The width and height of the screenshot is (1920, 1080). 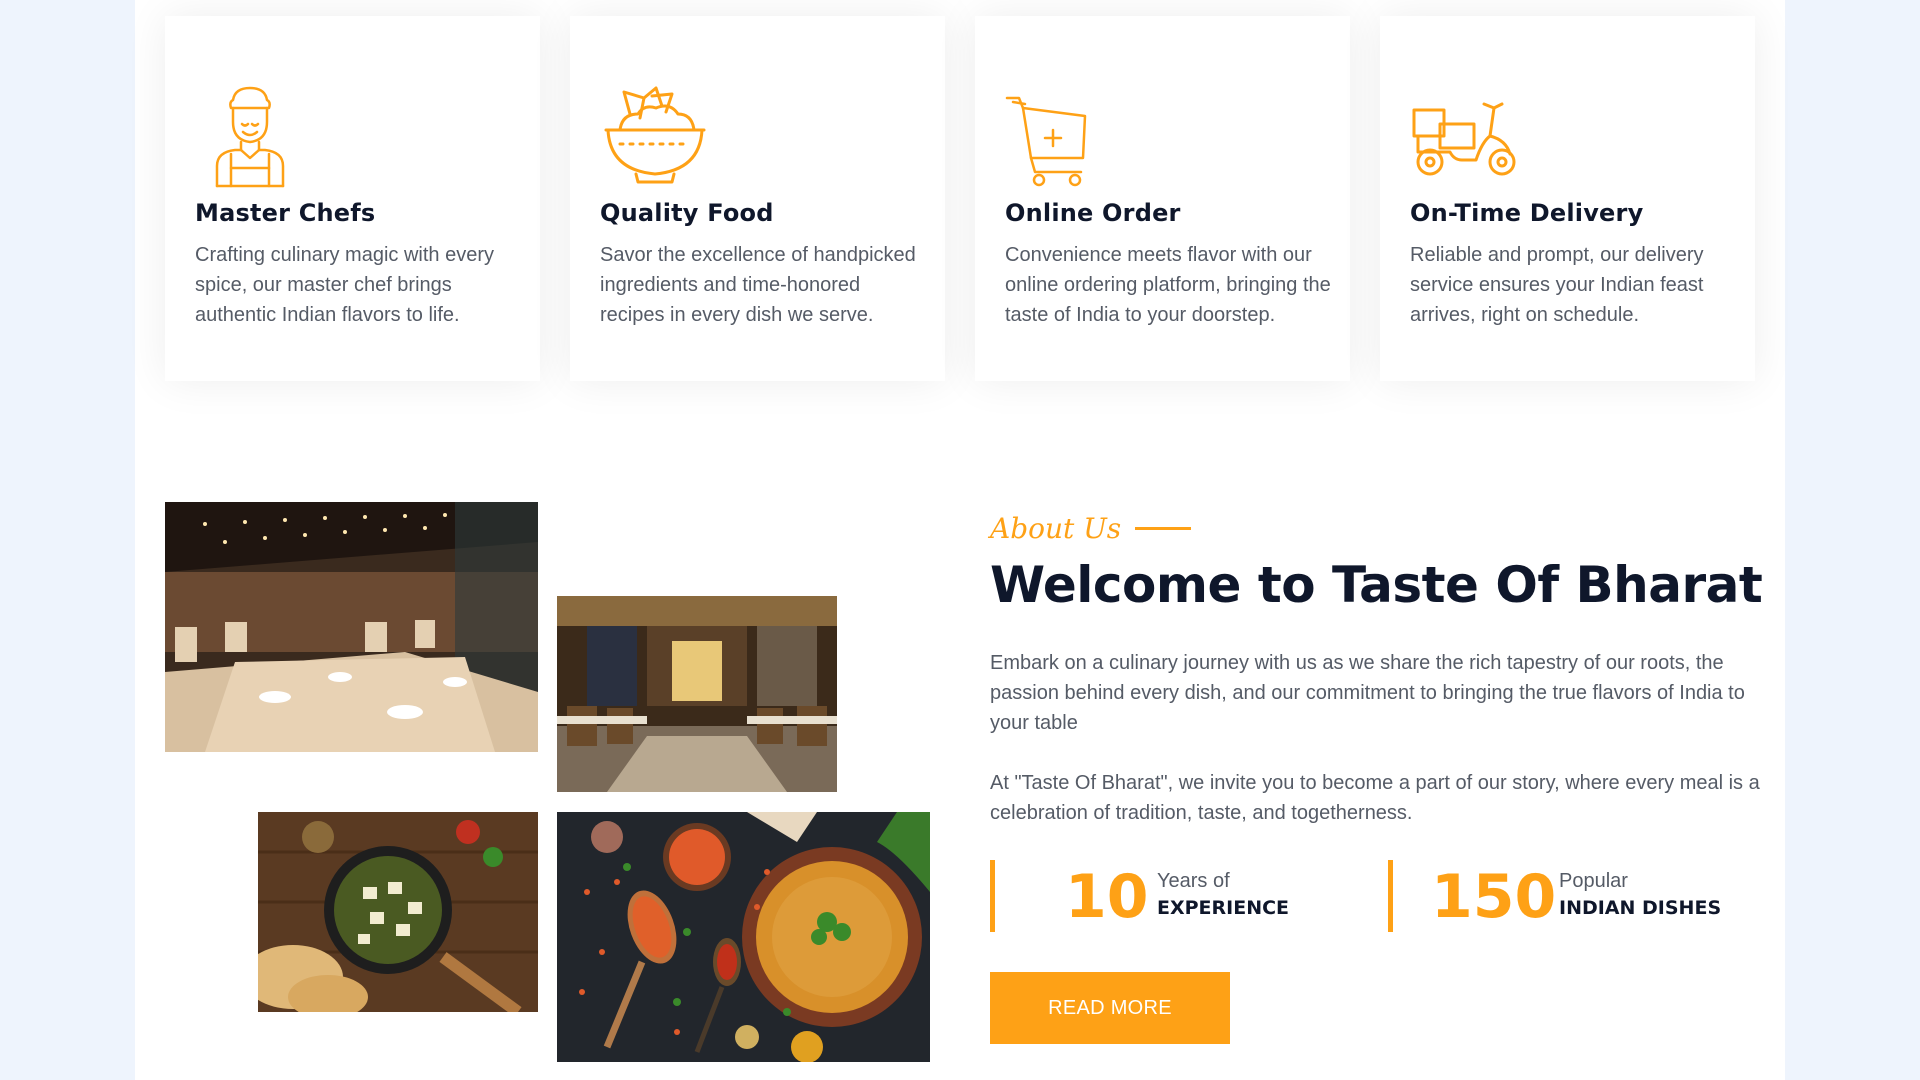 What do you see at coordinates (1558, 896) in the screenshot?
I see `stat-dishes: 150 Popular INDIAN DISHES` at bounding box center [1558, 896].